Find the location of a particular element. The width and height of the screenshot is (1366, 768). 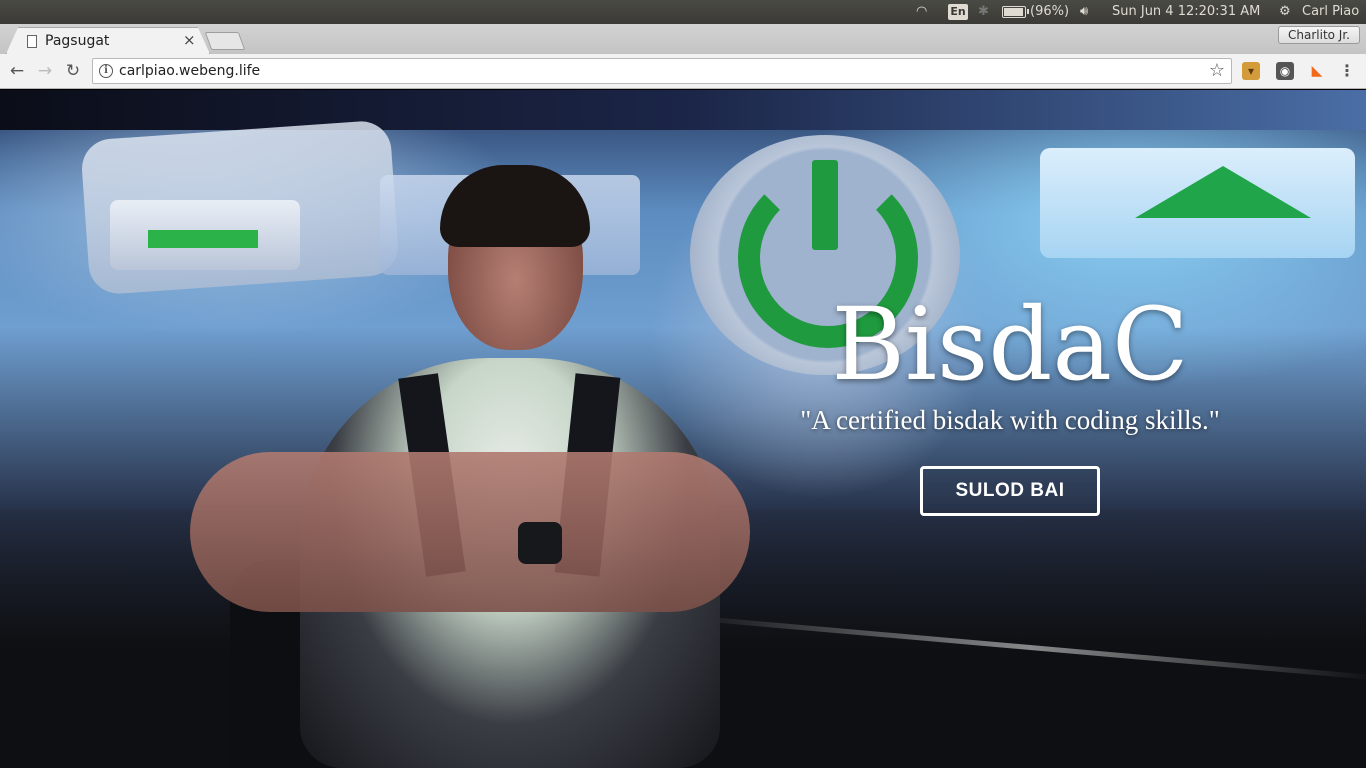

close-tab-icon: × is located at coordinates (189, 40).